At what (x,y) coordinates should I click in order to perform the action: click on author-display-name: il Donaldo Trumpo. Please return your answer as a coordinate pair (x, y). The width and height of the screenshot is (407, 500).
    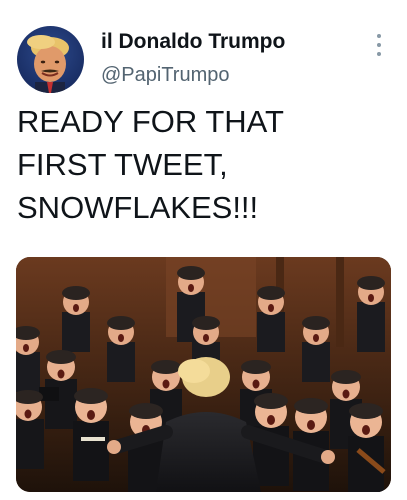
    Looking at the image, I should click on (193, 42).